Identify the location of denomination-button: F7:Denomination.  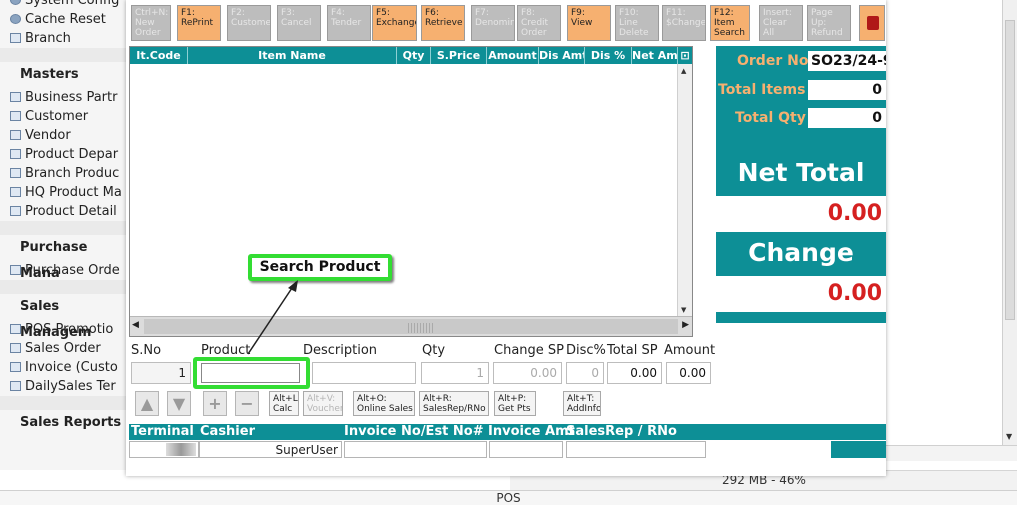
(493, 23).